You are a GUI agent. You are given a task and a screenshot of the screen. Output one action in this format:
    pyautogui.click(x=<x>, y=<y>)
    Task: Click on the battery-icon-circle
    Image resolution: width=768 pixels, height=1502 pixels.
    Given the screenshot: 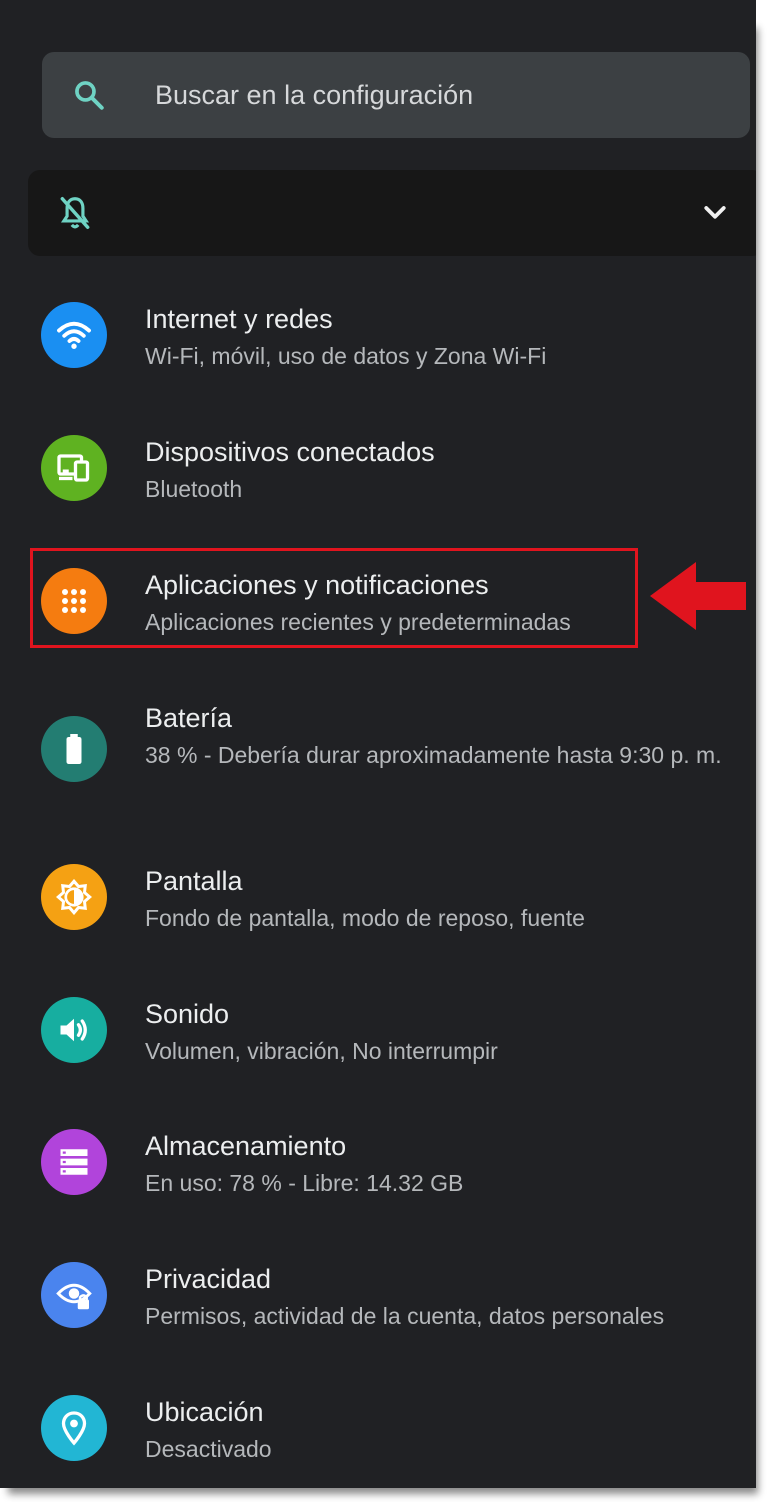 What is the action you would take?
    pyautogui.click(x=74, y=749)
    